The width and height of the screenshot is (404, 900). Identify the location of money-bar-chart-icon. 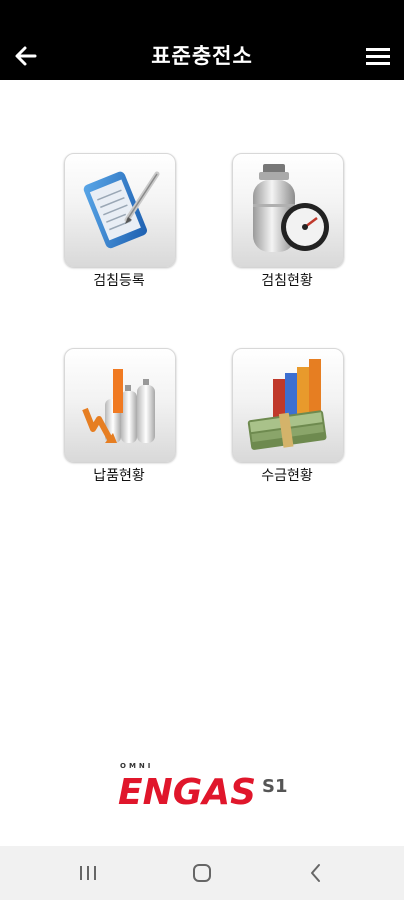
(287, 404).